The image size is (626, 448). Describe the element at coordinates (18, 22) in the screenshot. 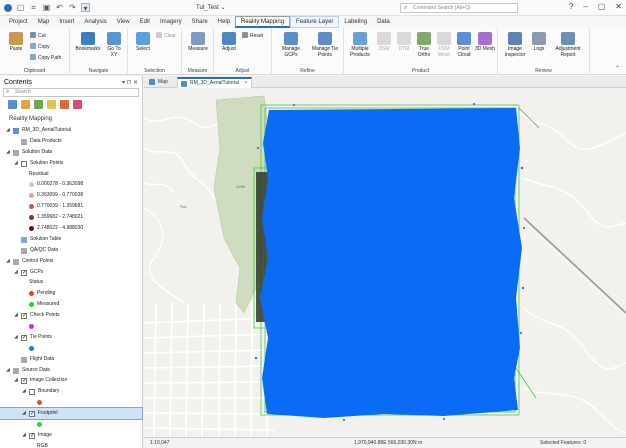

I see `tab-project: Project` at that location.